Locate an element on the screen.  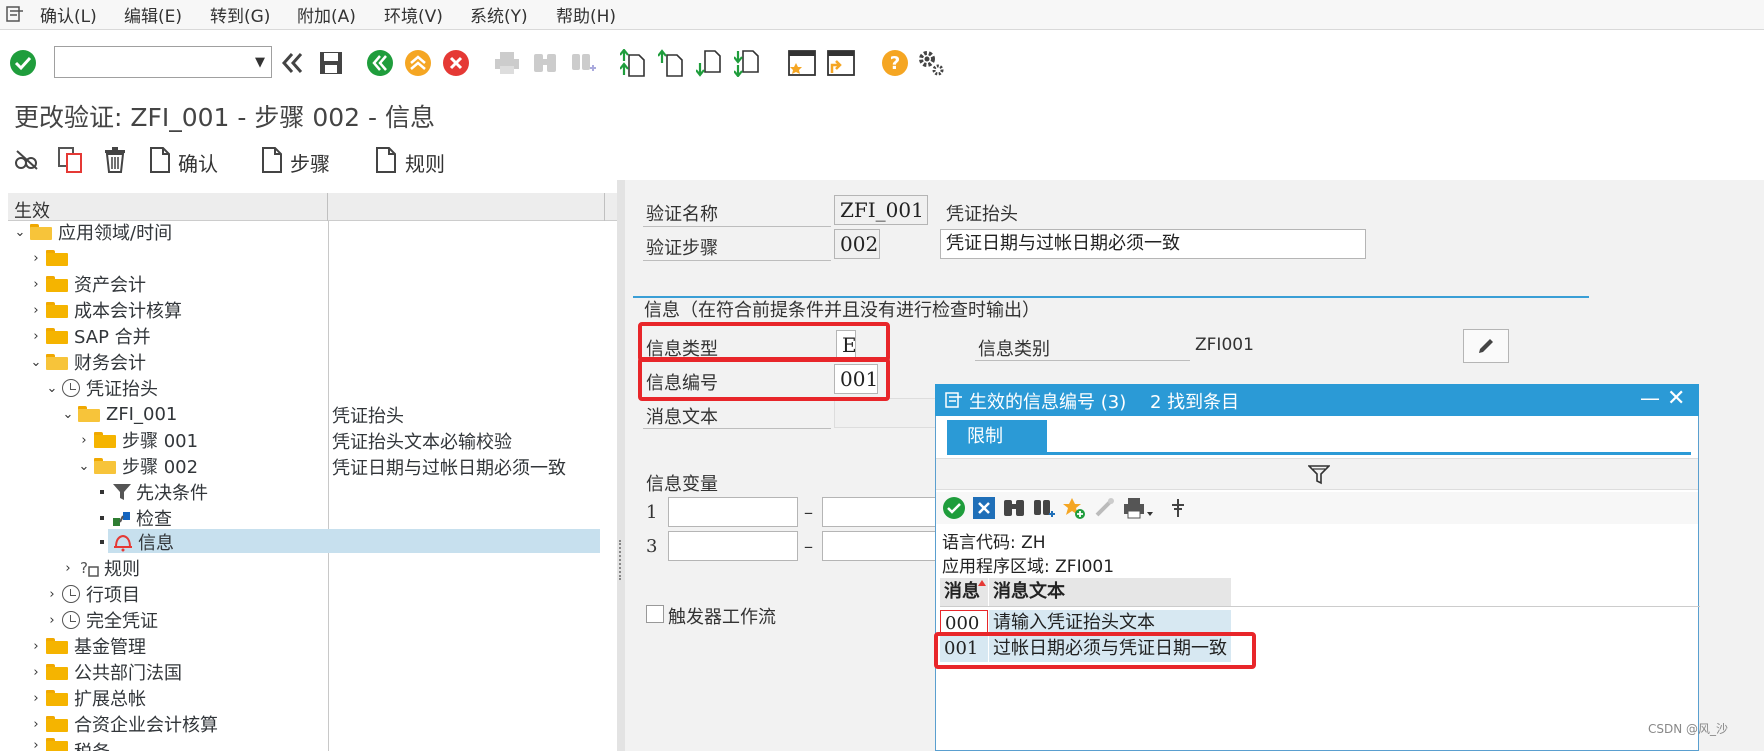
clock-icon is located at coordinates (71, 388).